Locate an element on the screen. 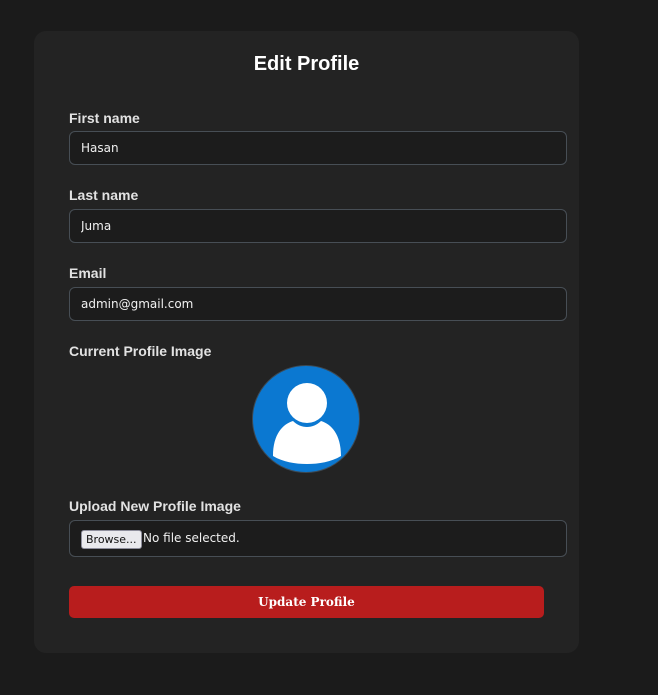 This screenshot has height=695, width=658. email-field is located at coordinates (318, 304).